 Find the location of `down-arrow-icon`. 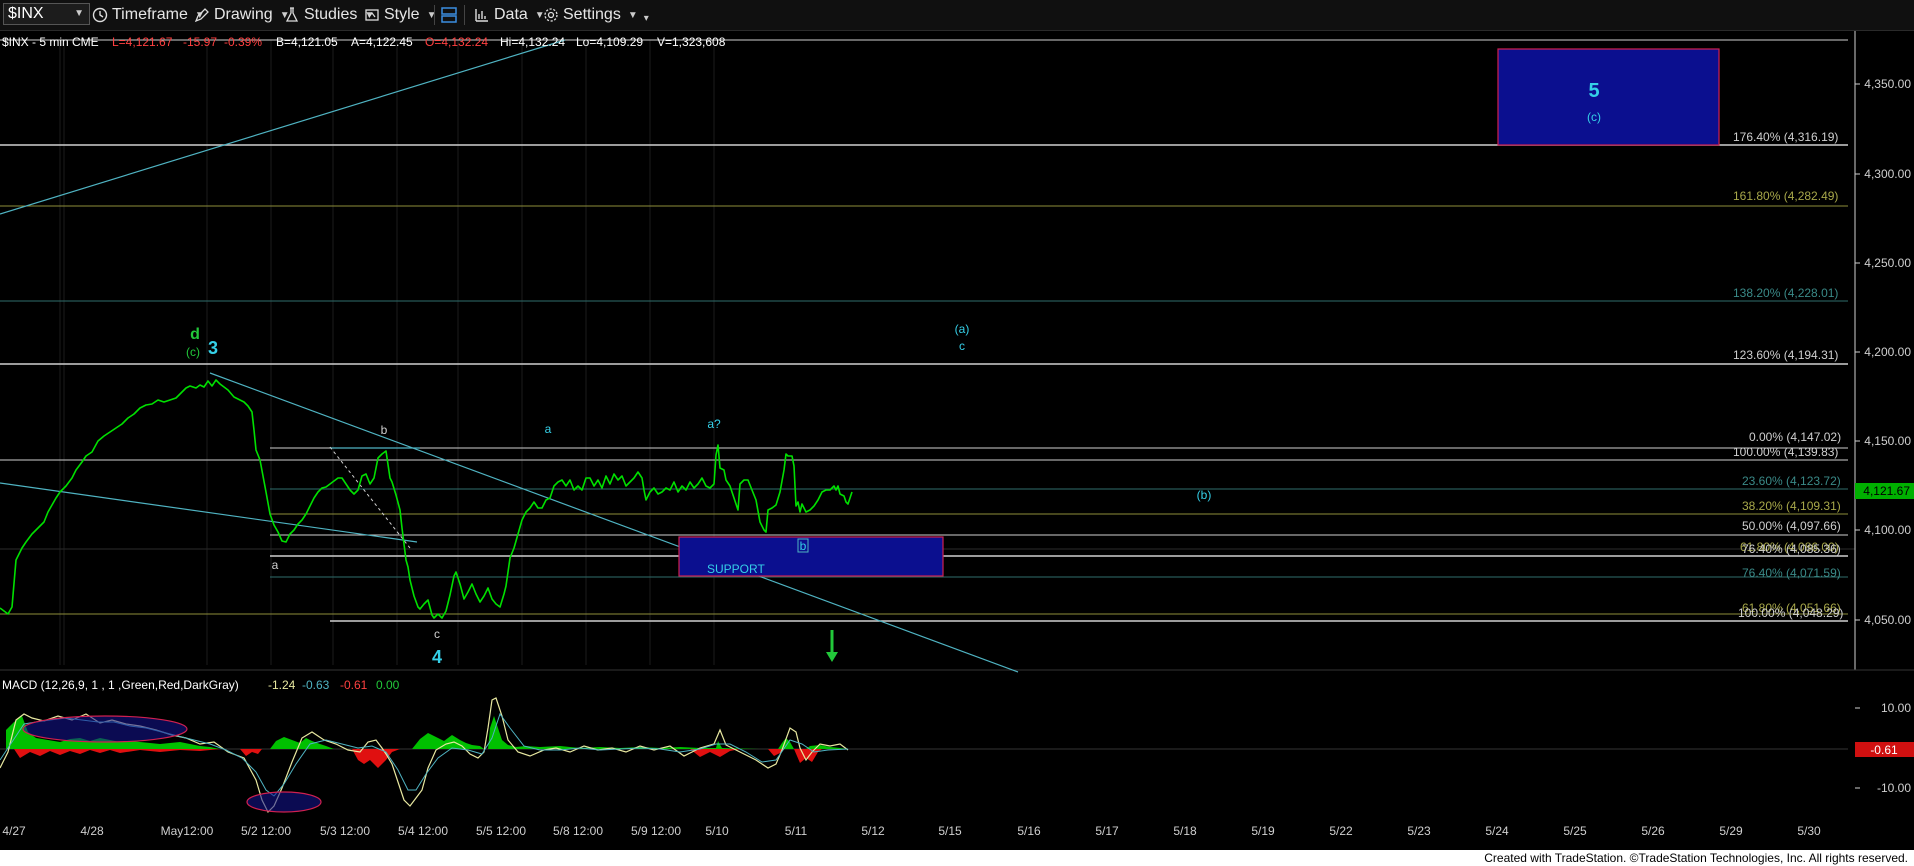

down-arrow-icon is located at coordinates (832, 646).